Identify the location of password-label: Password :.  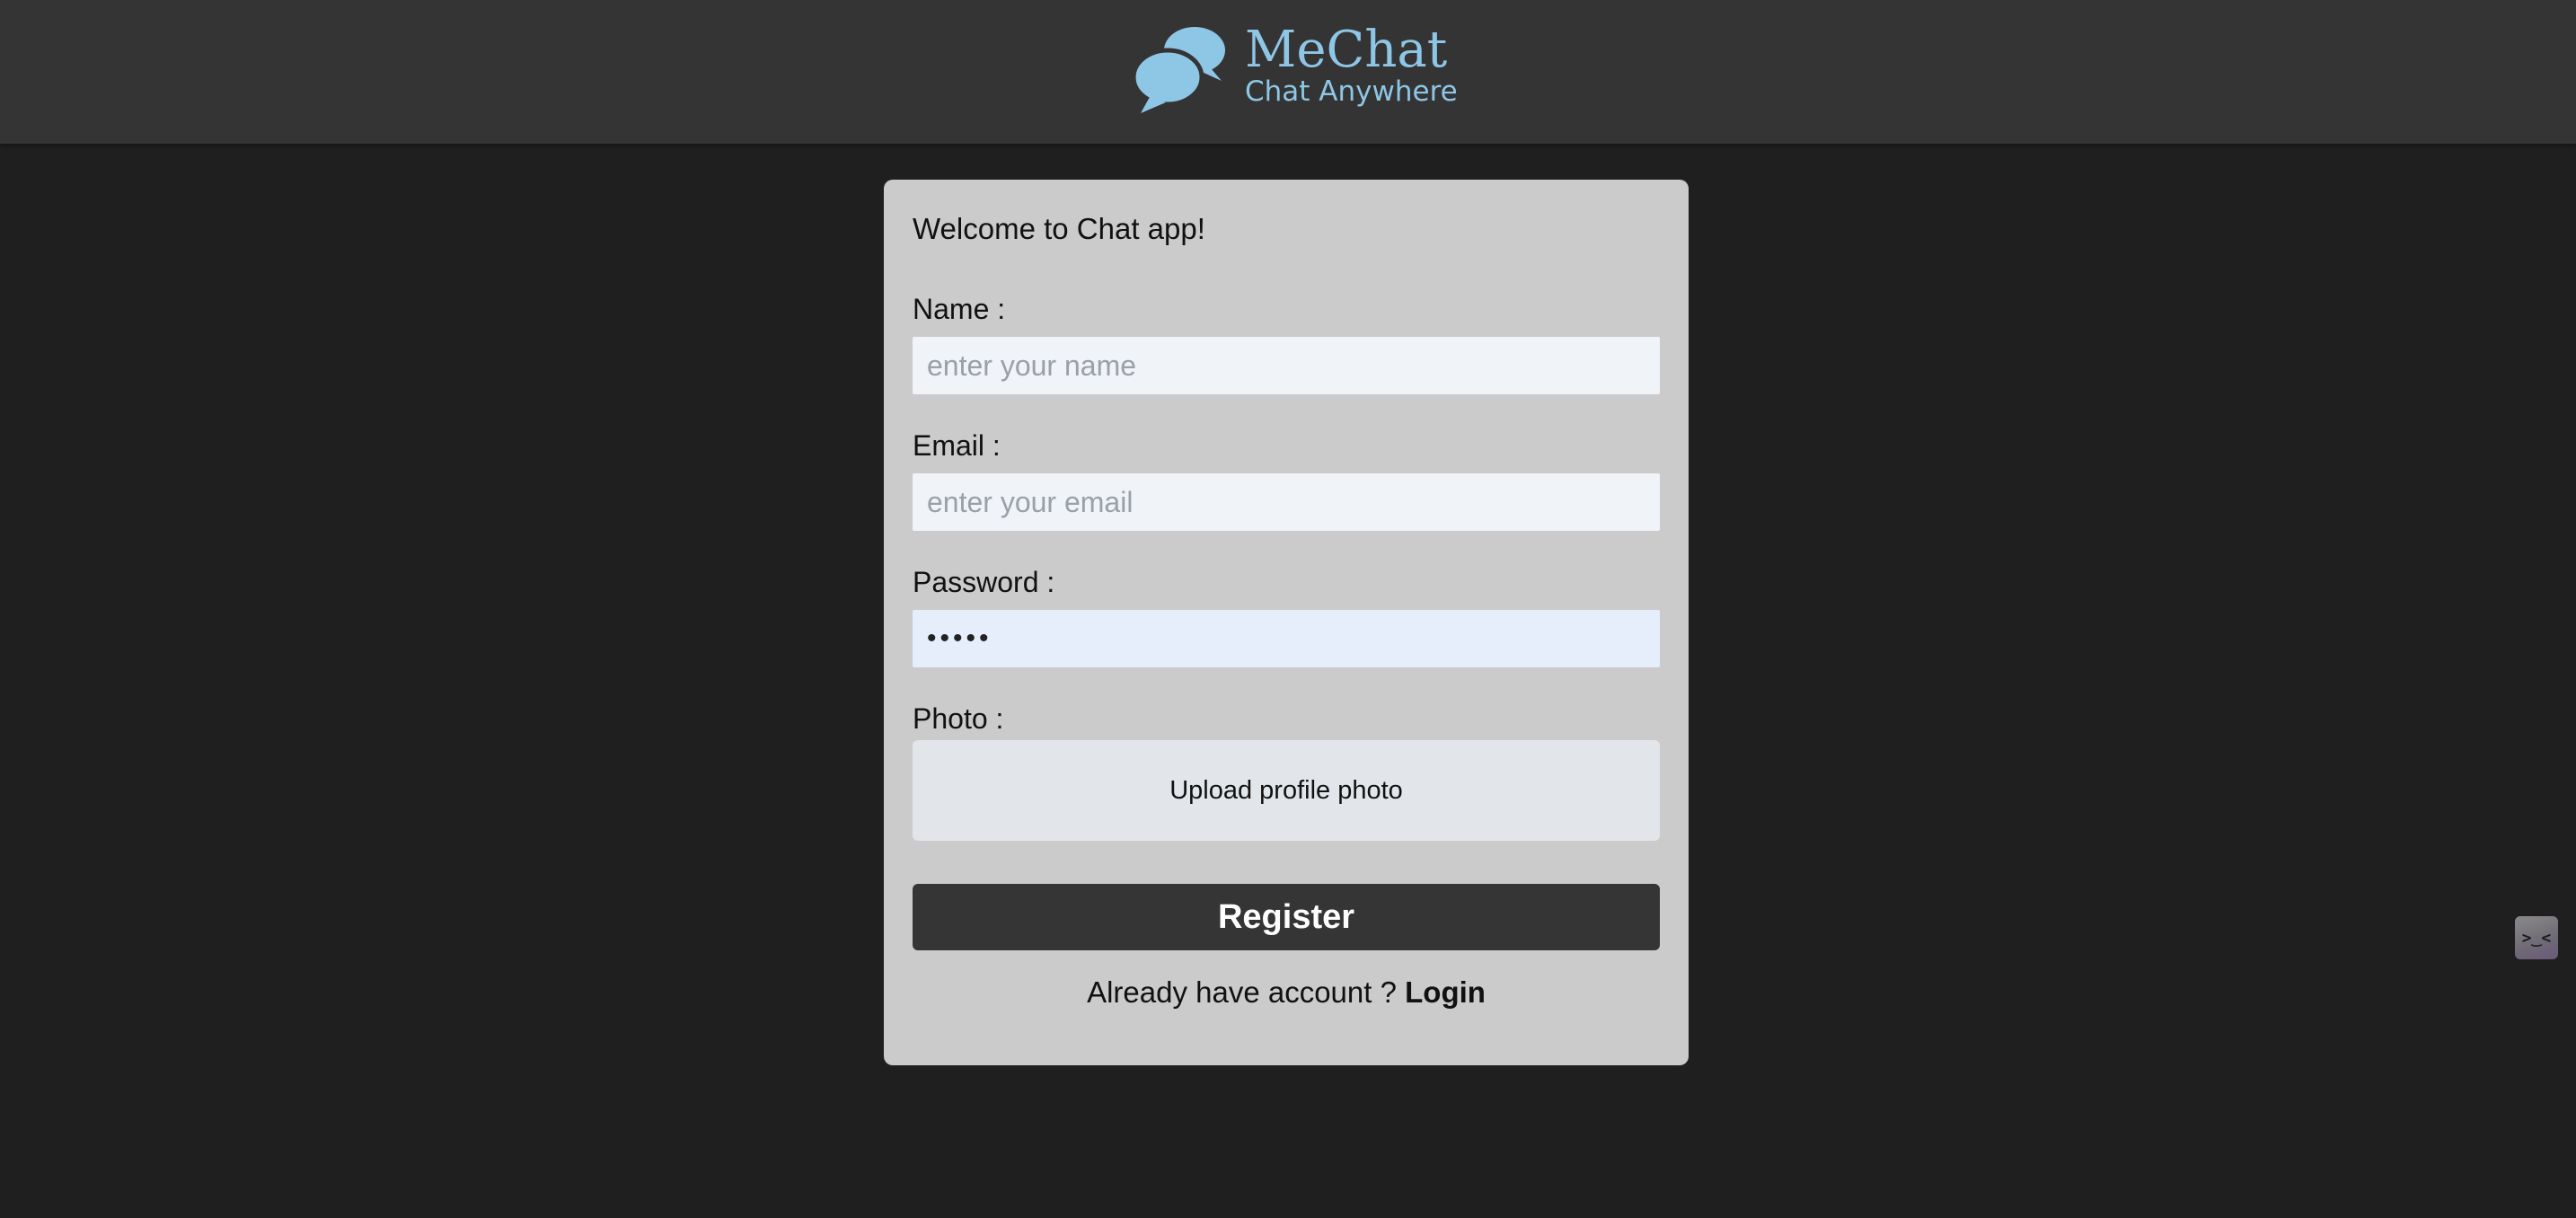
(984, 582).